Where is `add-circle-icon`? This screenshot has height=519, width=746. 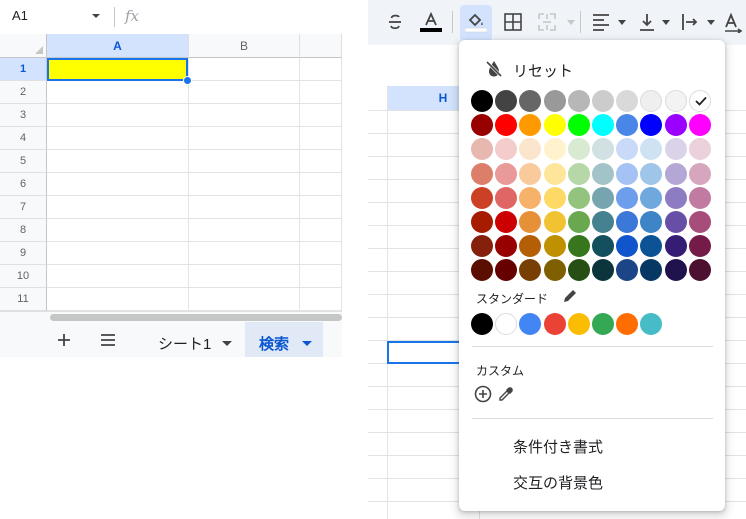
add-circle-icon is located at coordinates (483, 394).